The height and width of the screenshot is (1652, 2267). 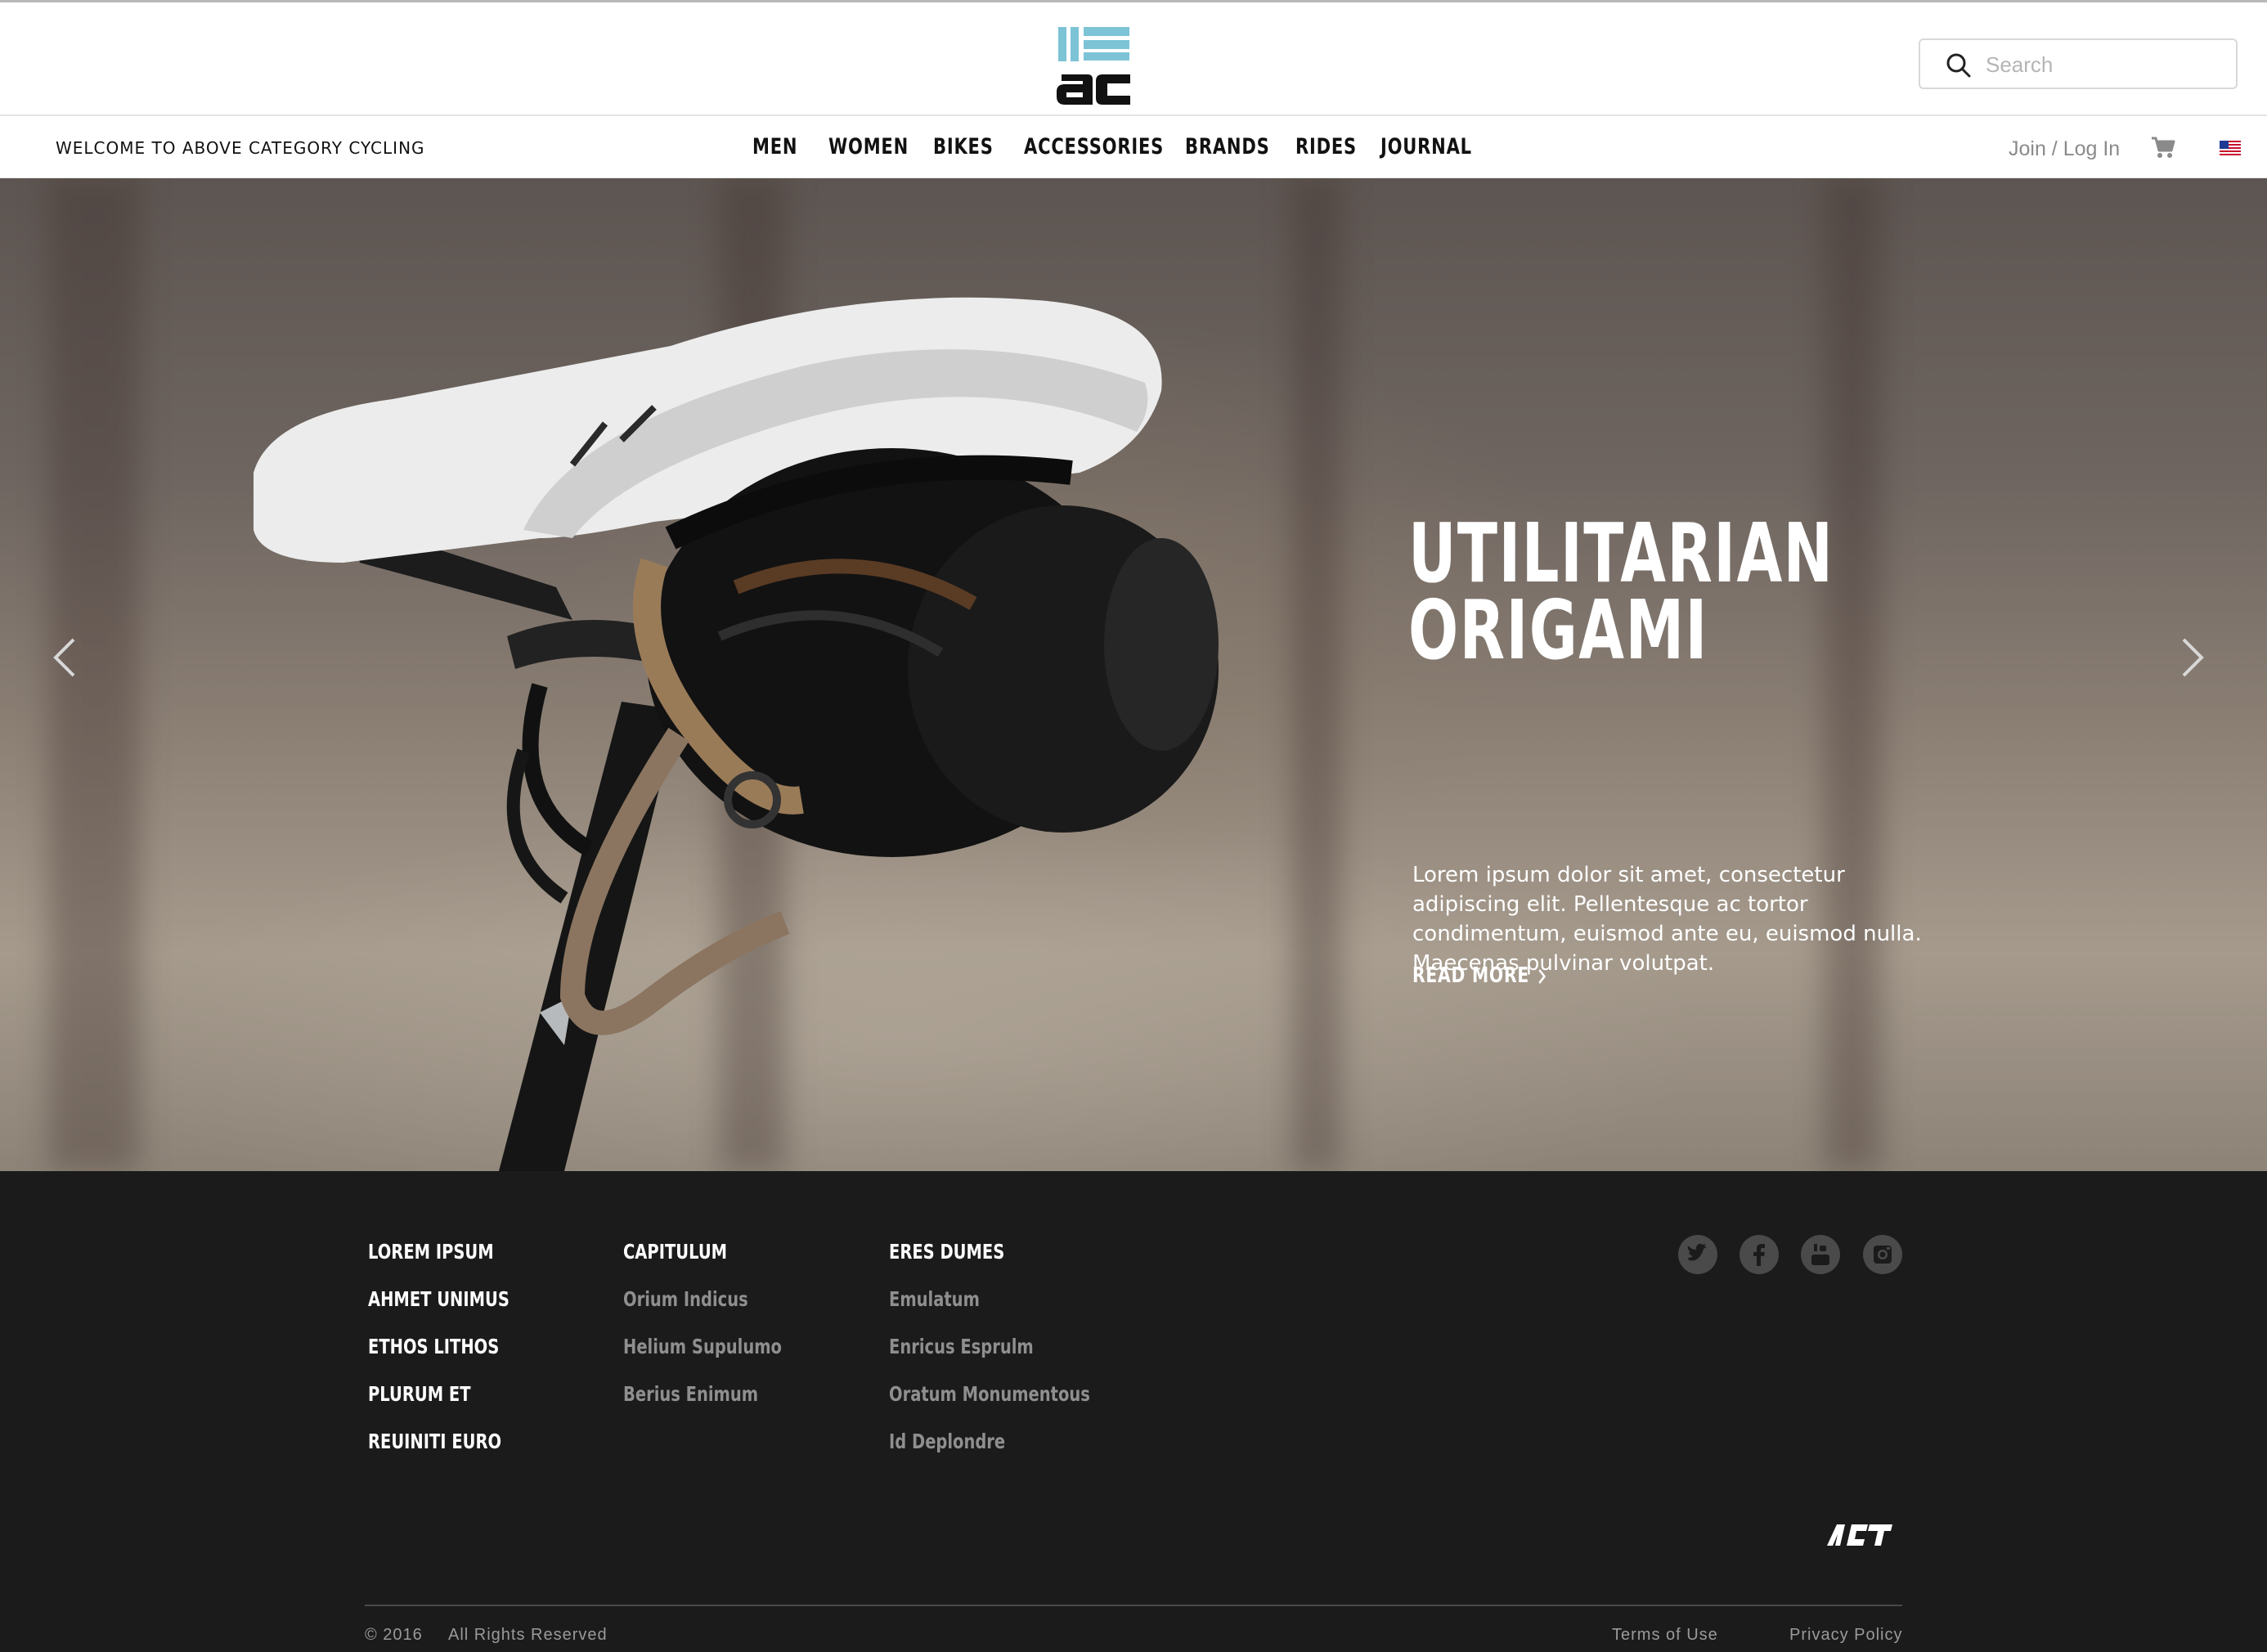 I want to click on footer-brand-logo, so click(x=1859, y=1535).